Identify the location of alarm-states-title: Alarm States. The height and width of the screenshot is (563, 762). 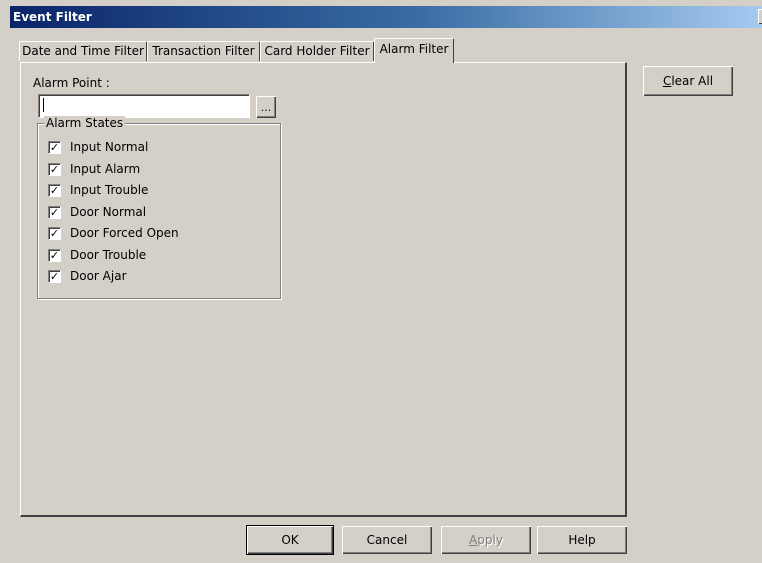
(85, 123).